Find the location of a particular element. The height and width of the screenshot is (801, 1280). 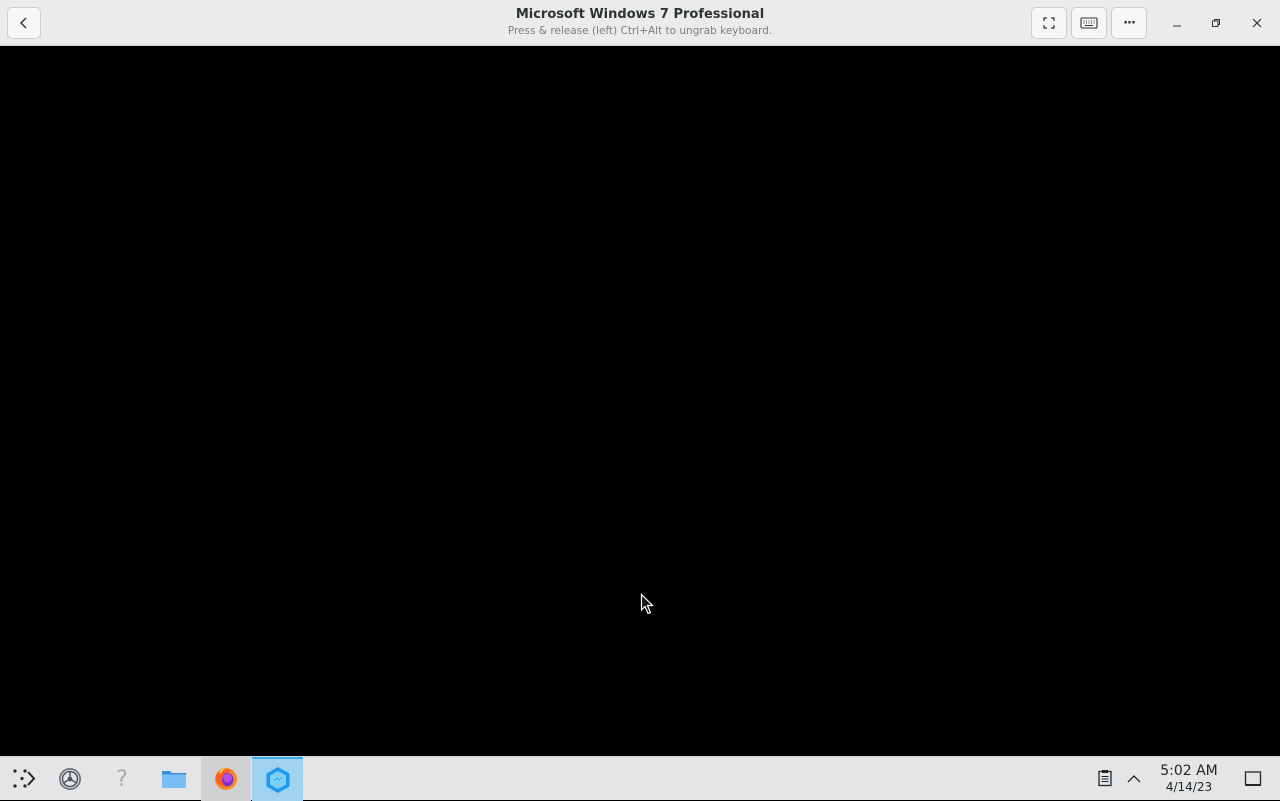

fullscreen-icon is located at coordinates (1049, 23).